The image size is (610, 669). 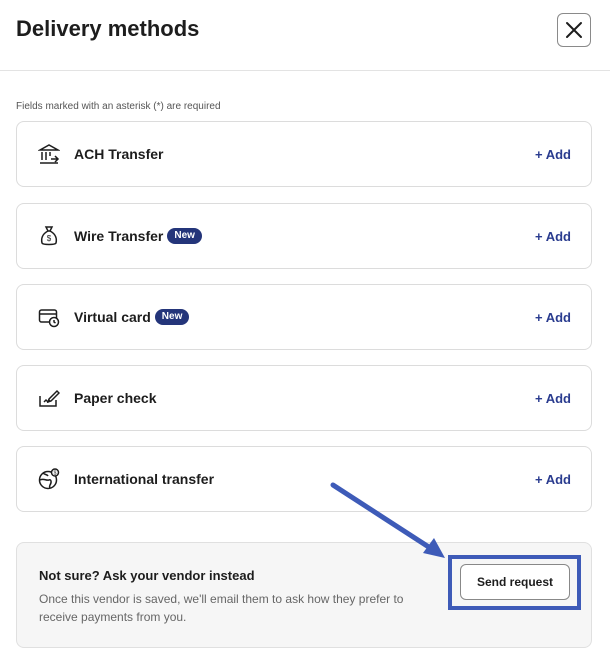 What do you see at coordinates (553, 154) in the screenshot?
I see `add-ach-button: + Add` at bounding box center [553, 154].